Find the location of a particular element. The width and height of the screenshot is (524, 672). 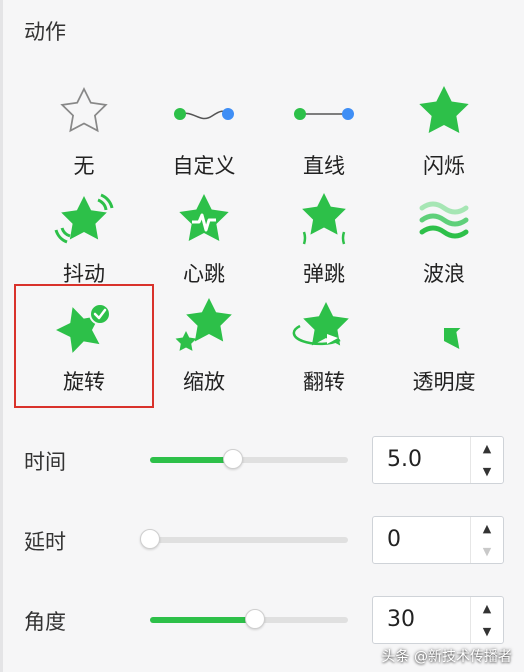

action-scale: 缩放 is located at coordinates (204, 349).